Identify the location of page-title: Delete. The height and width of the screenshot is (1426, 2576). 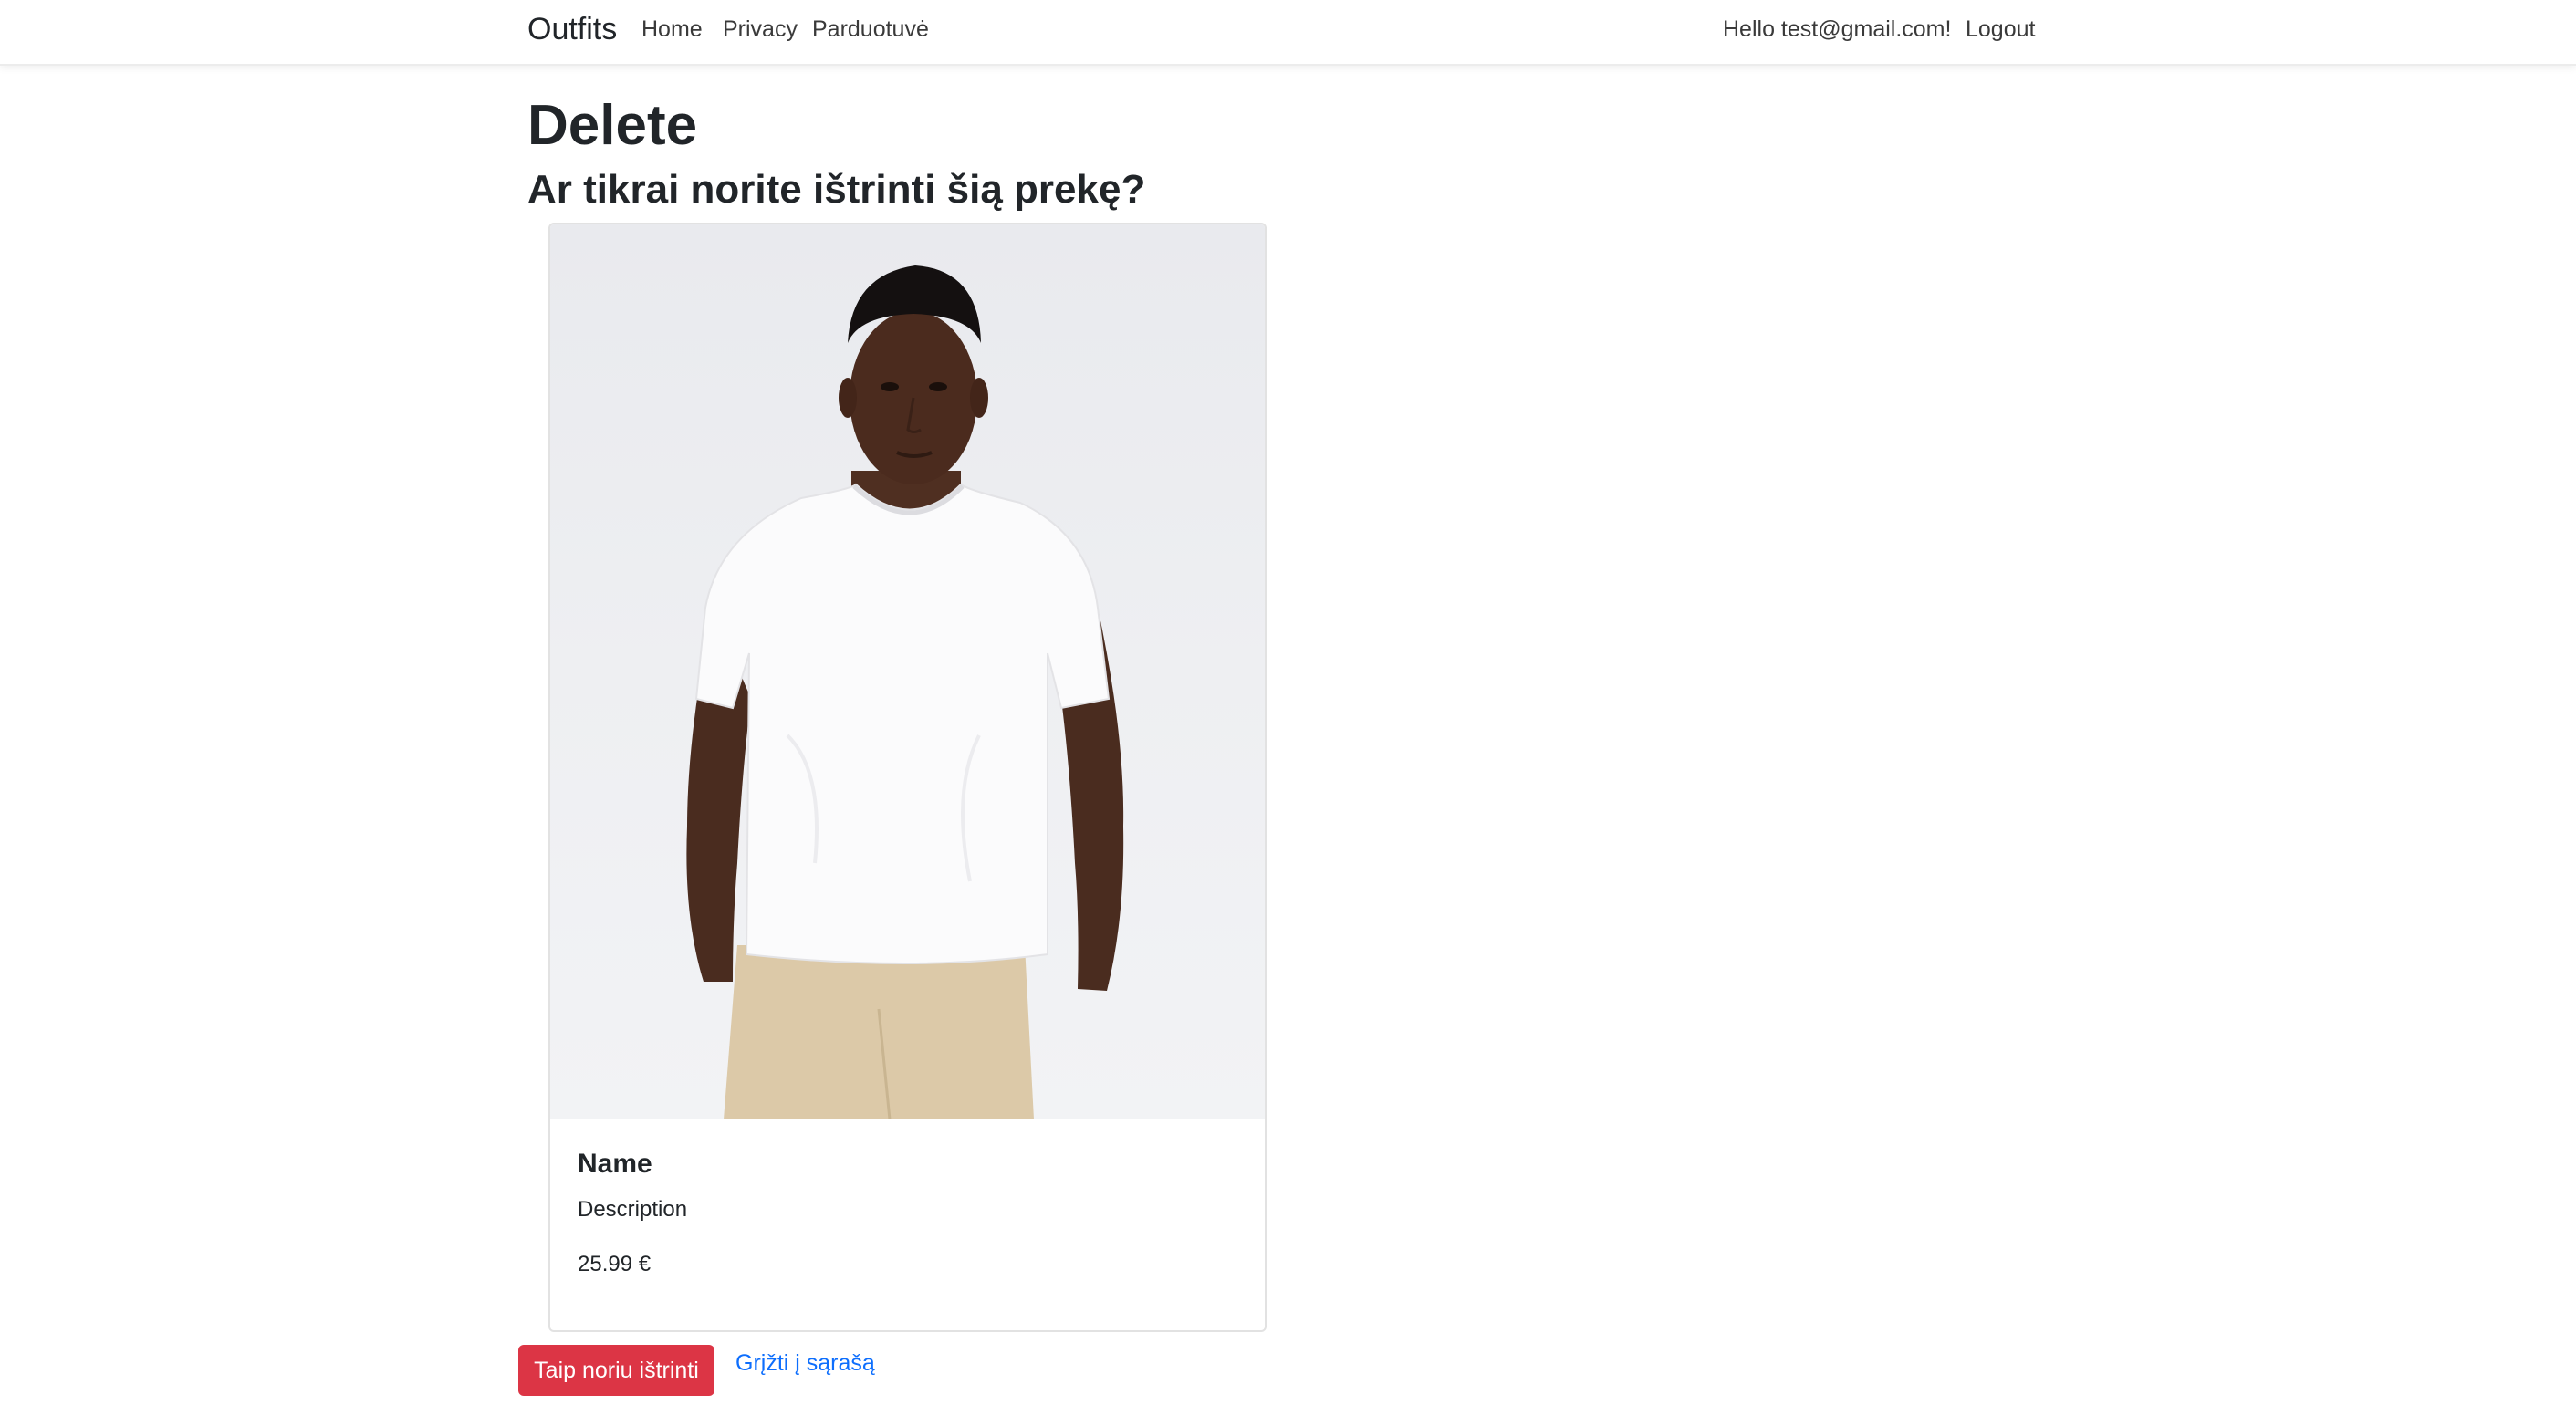
(612, 125).